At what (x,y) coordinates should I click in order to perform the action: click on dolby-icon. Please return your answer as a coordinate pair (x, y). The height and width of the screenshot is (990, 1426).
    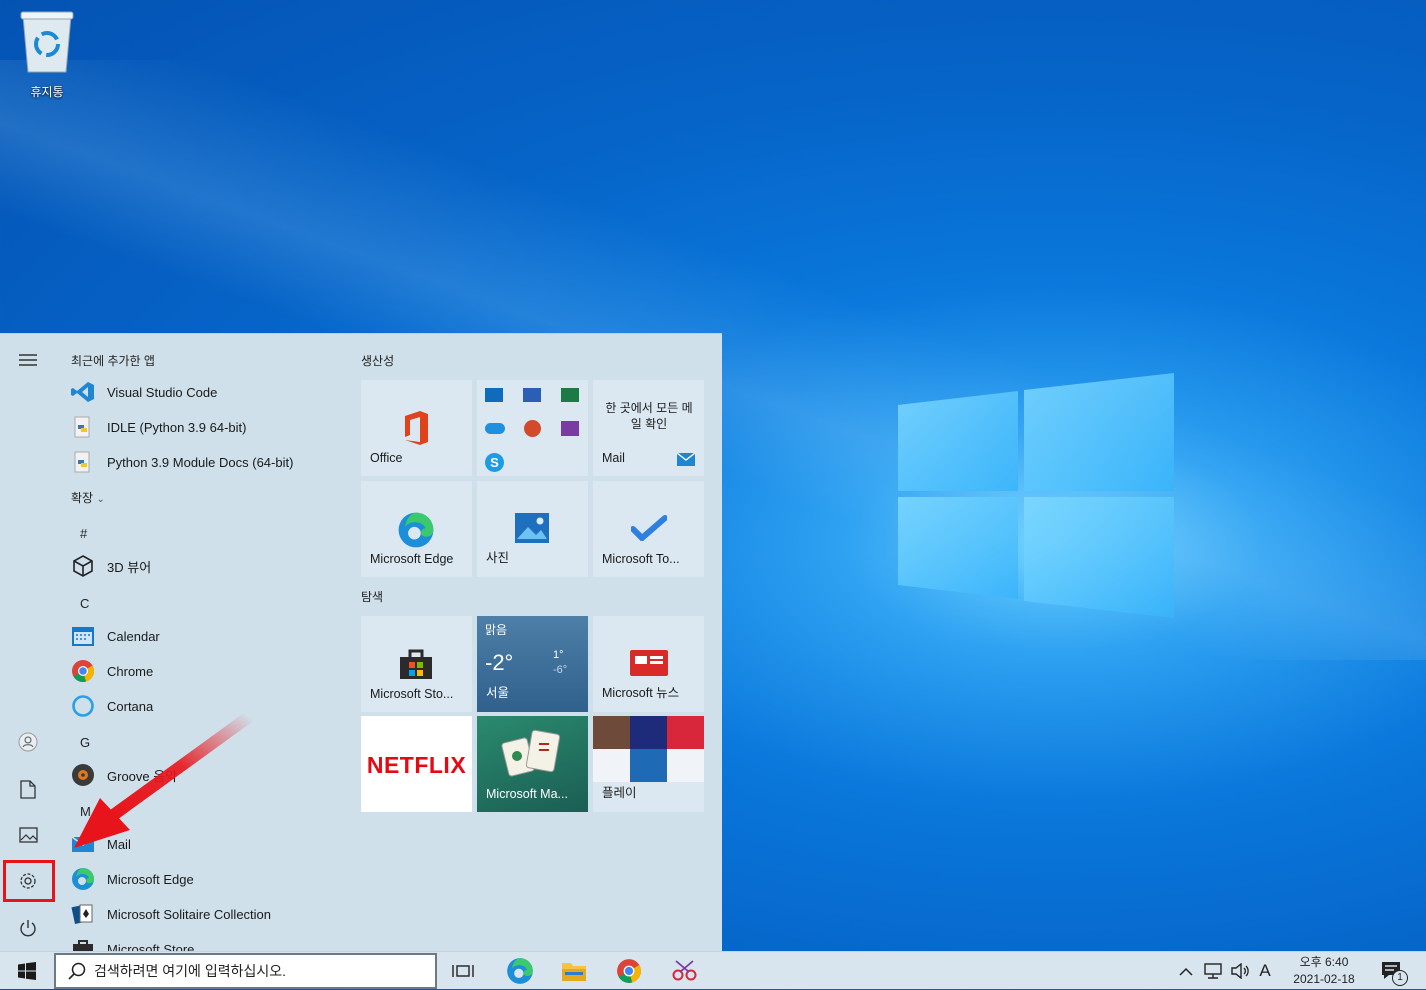
    Looking at the image, I should click on (648, 732).